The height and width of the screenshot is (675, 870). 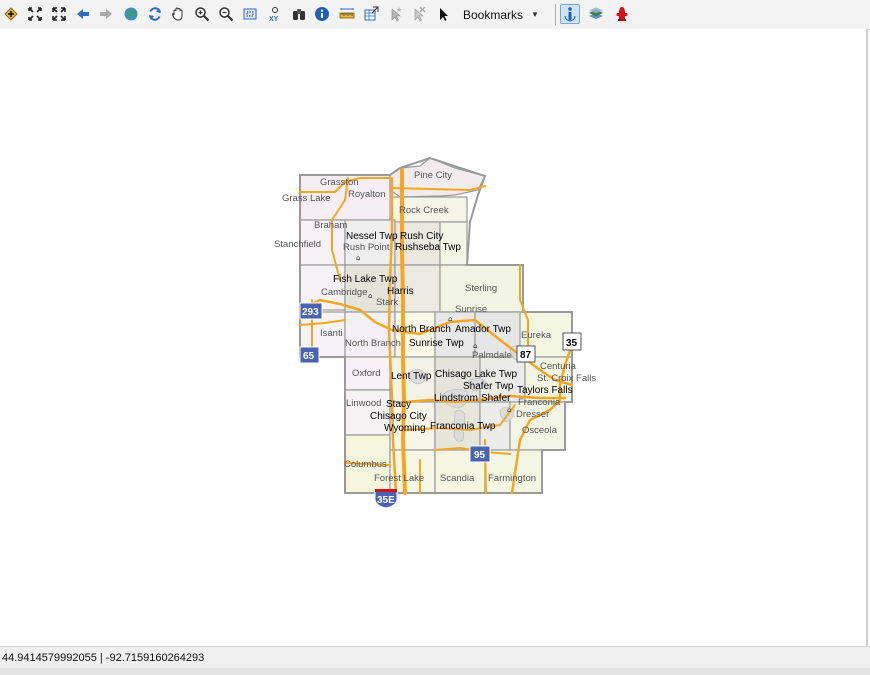 I want to click on clear-selection-icon, so click(x=420, y=14).